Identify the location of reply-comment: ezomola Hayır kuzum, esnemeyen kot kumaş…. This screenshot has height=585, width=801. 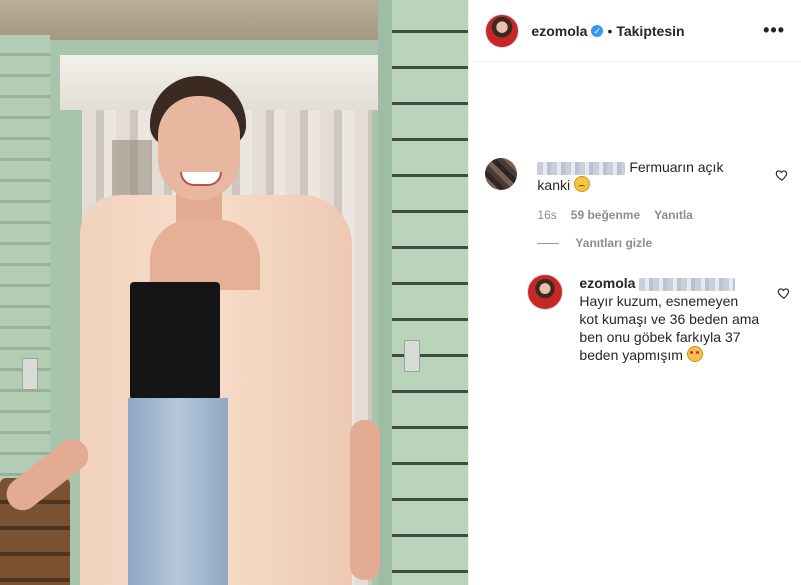
(658, 319).